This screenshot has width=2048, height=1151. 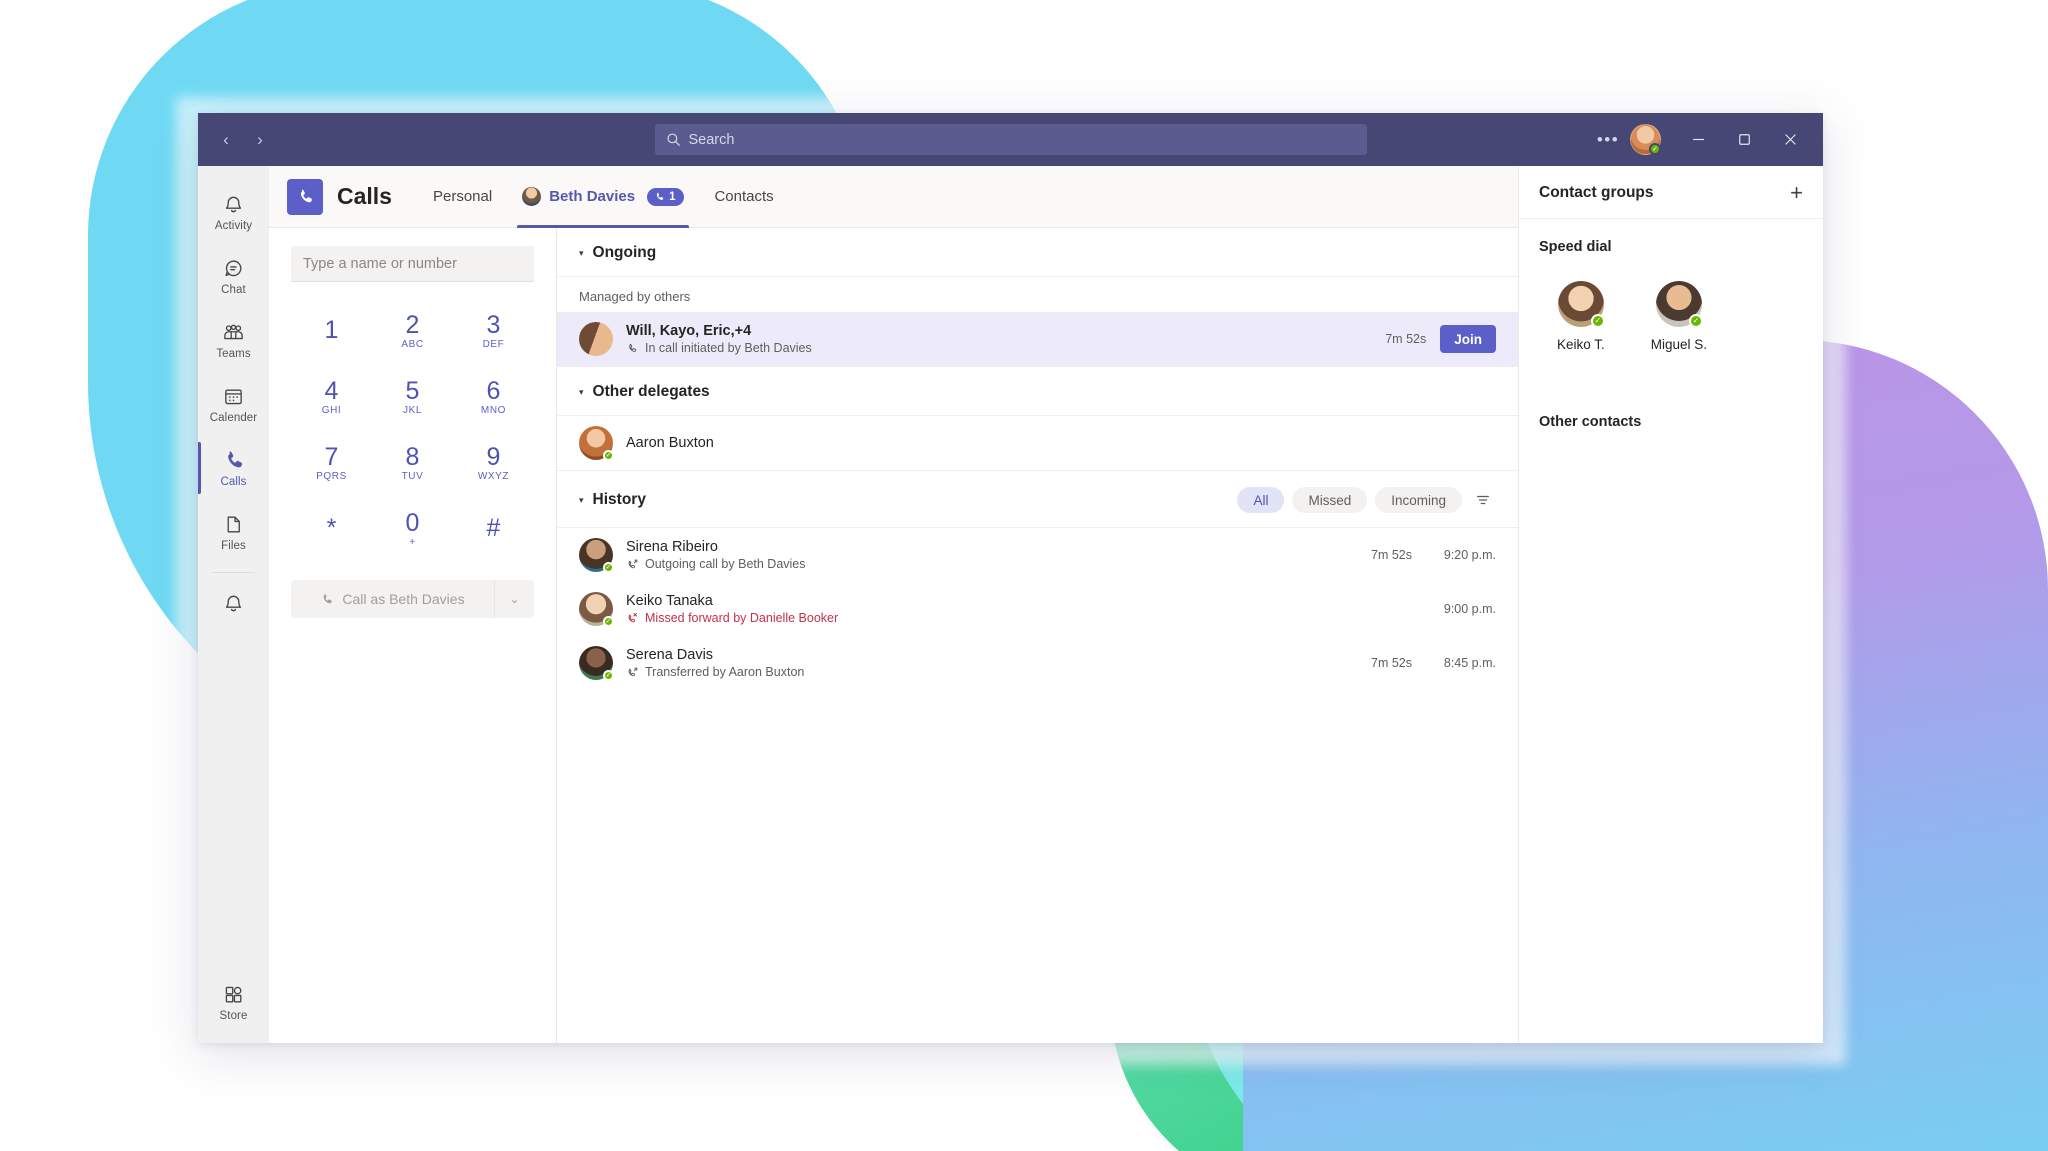 I want to click on sidebar-item-calendar: Calender, so click(x=233, y=404).